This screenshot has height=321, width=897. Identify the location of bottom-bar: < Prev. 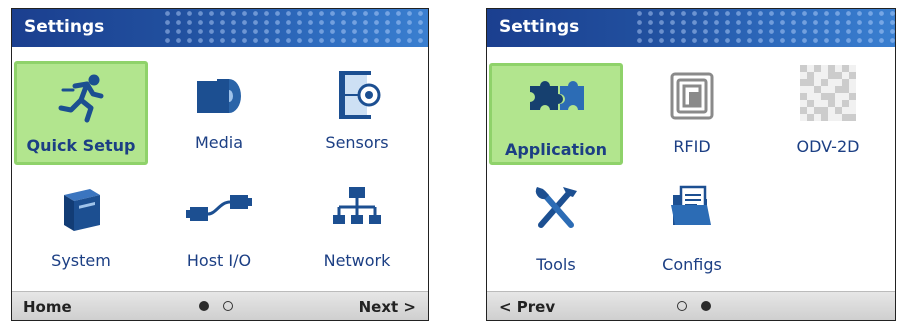
(691, 305).